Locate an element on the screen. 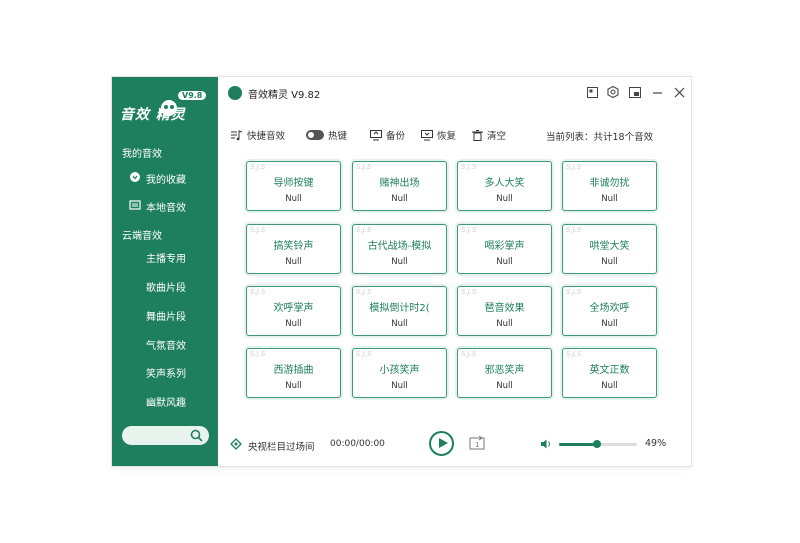 The height and width of the screenshot is (543, 800). sound-card: S.J.S 欢呼掌声 Null is located at coordinates (293, 311).